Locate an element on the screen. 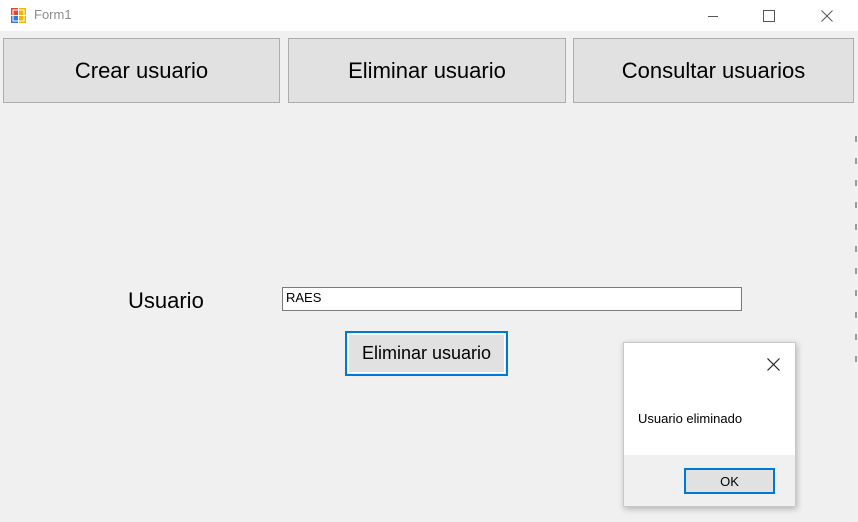 The image size is (858, 522). window-title: Form1 is located at coordinates (53, 14).